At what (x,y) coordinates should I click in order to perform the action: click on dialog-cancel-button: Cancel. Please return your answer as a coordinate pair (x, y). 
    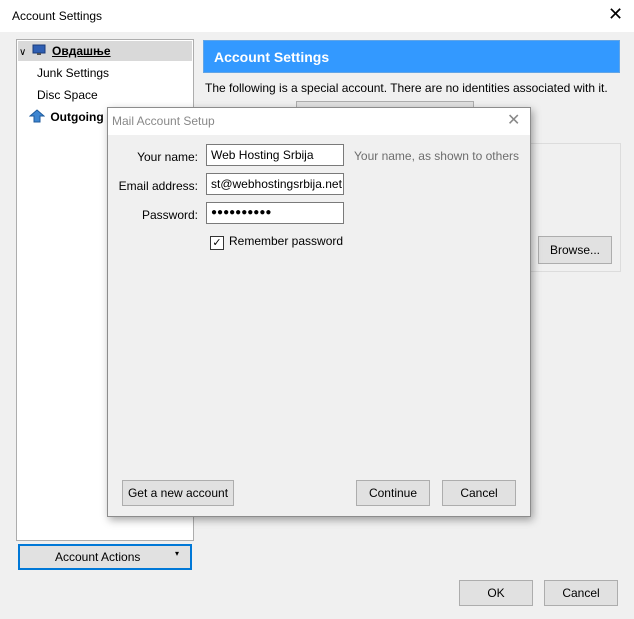
    Looking at the image, I should click on (479, 493).